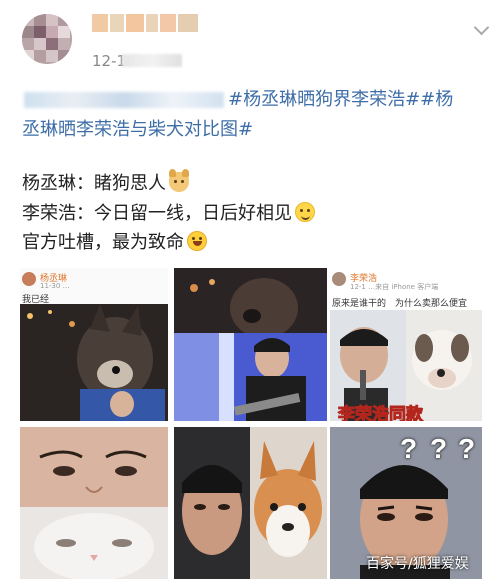 Image resolution: width=499 pixels, height=579 pixels. I want to click on line-li: 李荣浩：今日留一线，日后好相见, so click(168, 214).